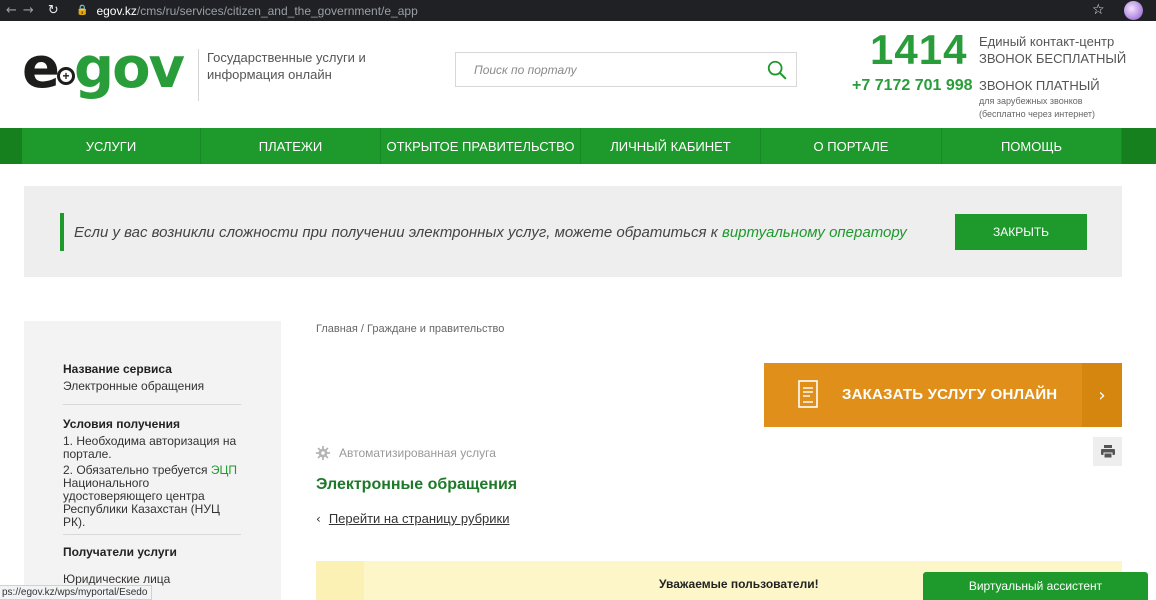 The image size is (1156, 600). I want to click on hotline-free-label: ЗВОНОК БЕСПЛАТНЫЙ, so click(1053, 58).